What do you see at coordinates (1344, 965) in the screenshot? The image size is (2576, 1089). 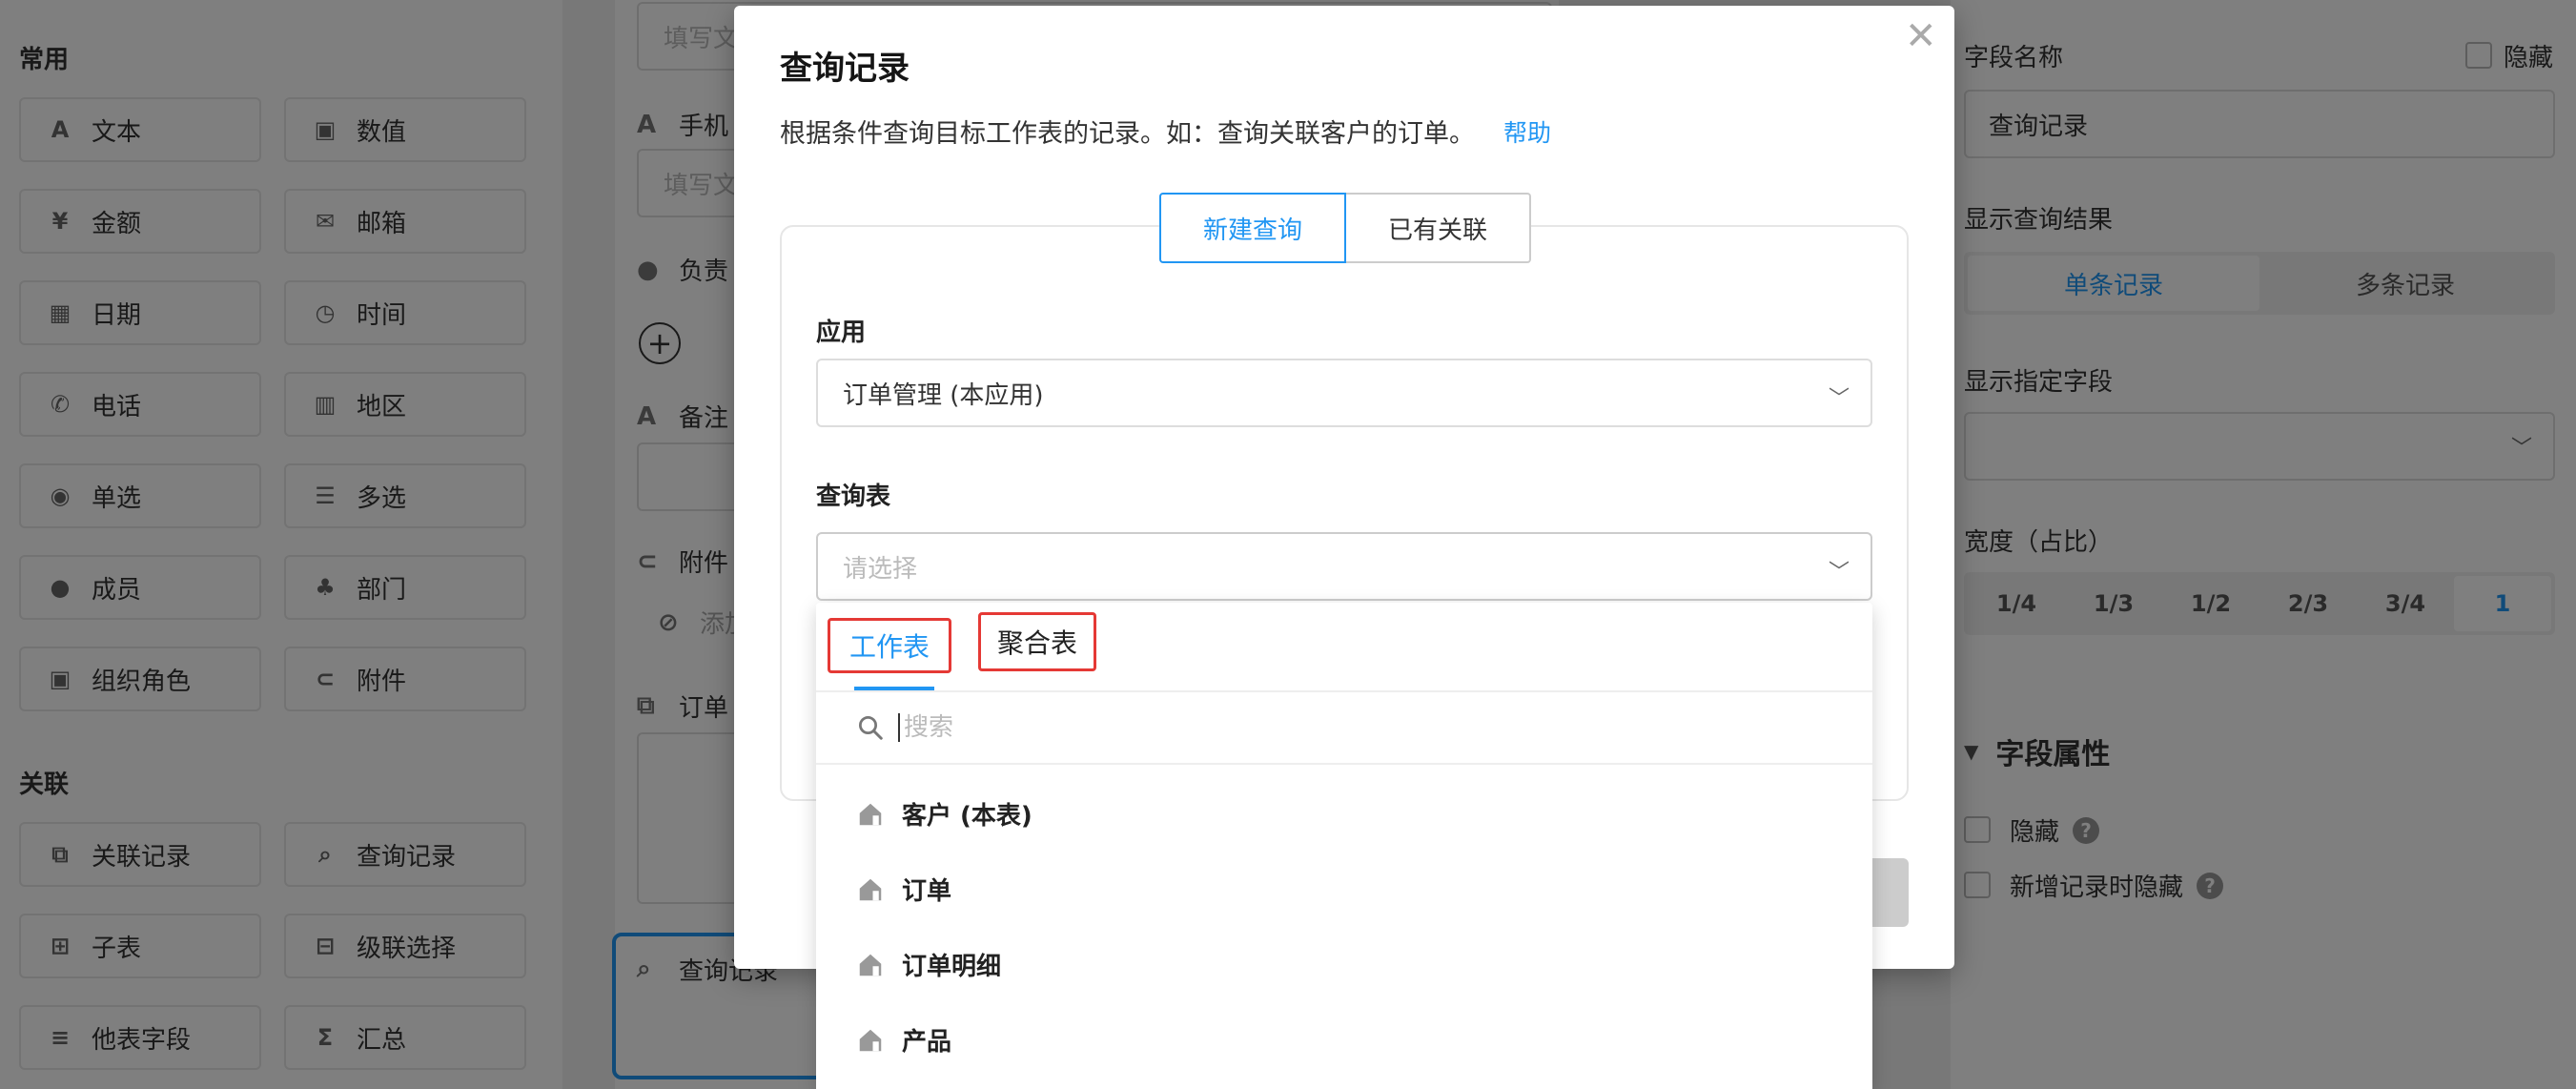 I see `table-option-order-detail: 订单明细` at bounding box center [1344, 965].